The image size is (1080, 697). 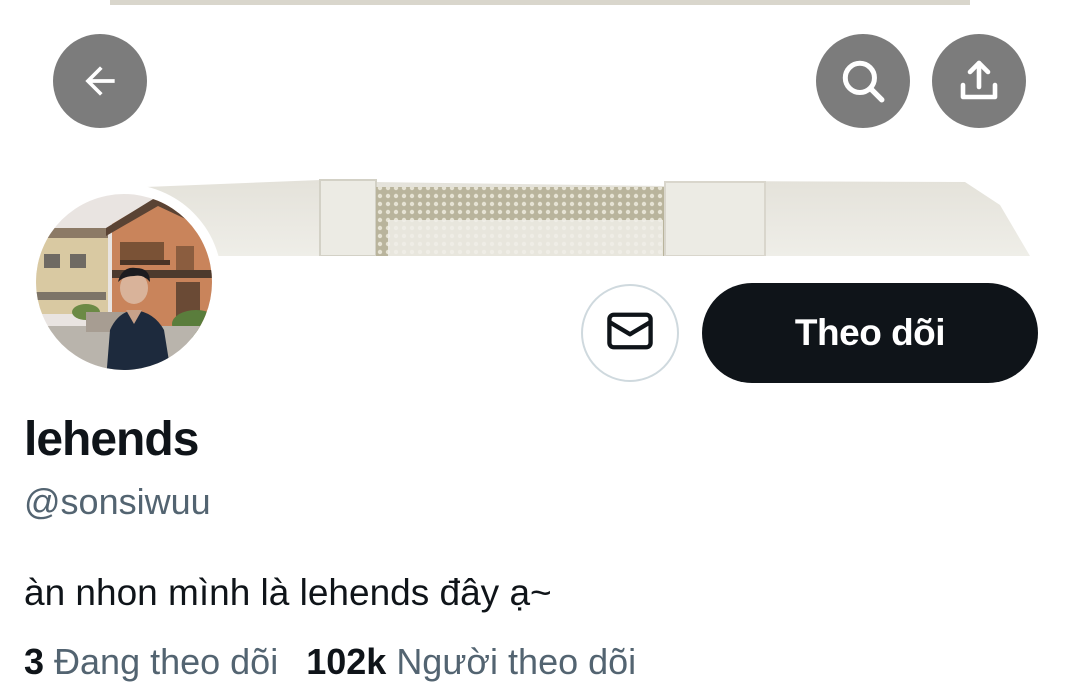 What do you see at coordinates (346, 661) in the screenshot?
I see `followers-count: 102k` at bounding box center [346, 661].